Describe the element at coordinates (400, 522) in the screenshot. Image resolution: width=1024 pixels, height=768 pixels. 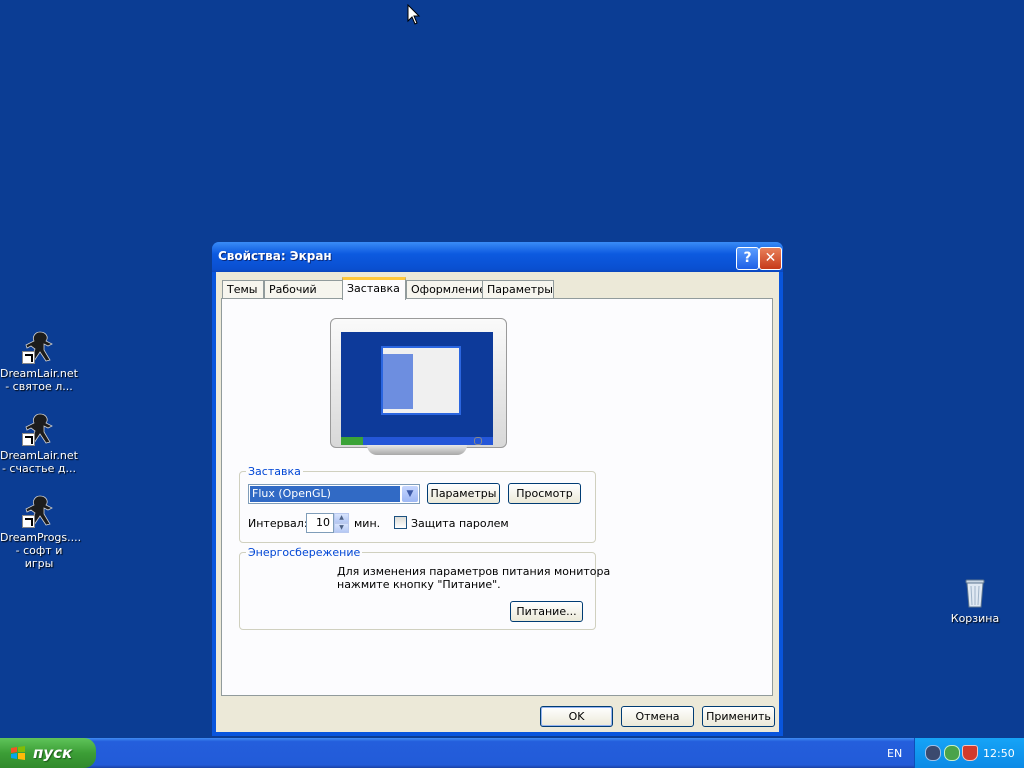
I see `password-protect-checkbox` at that location.